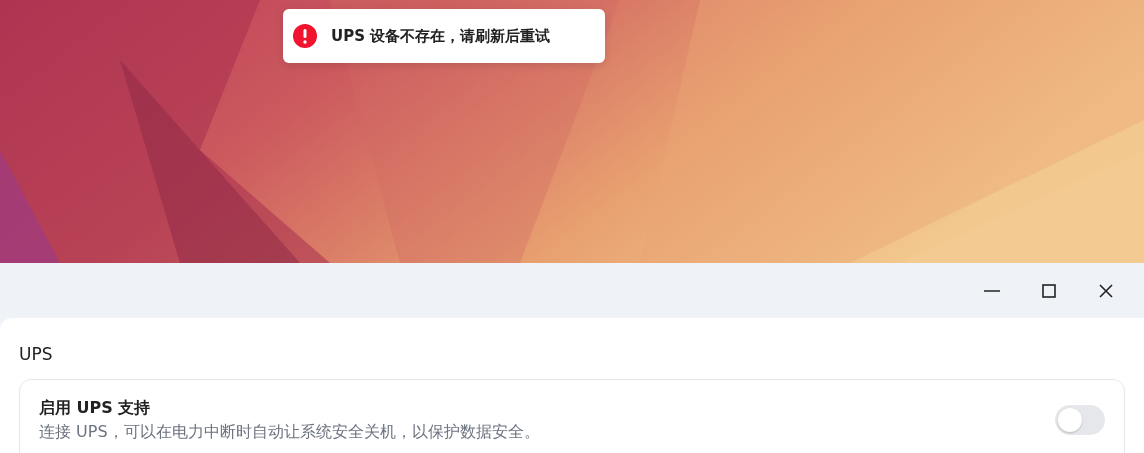  What do you see at coordinates (36, 354) in the screenshot?
I see `section-title: UPS` at bounding box center [36, 354].